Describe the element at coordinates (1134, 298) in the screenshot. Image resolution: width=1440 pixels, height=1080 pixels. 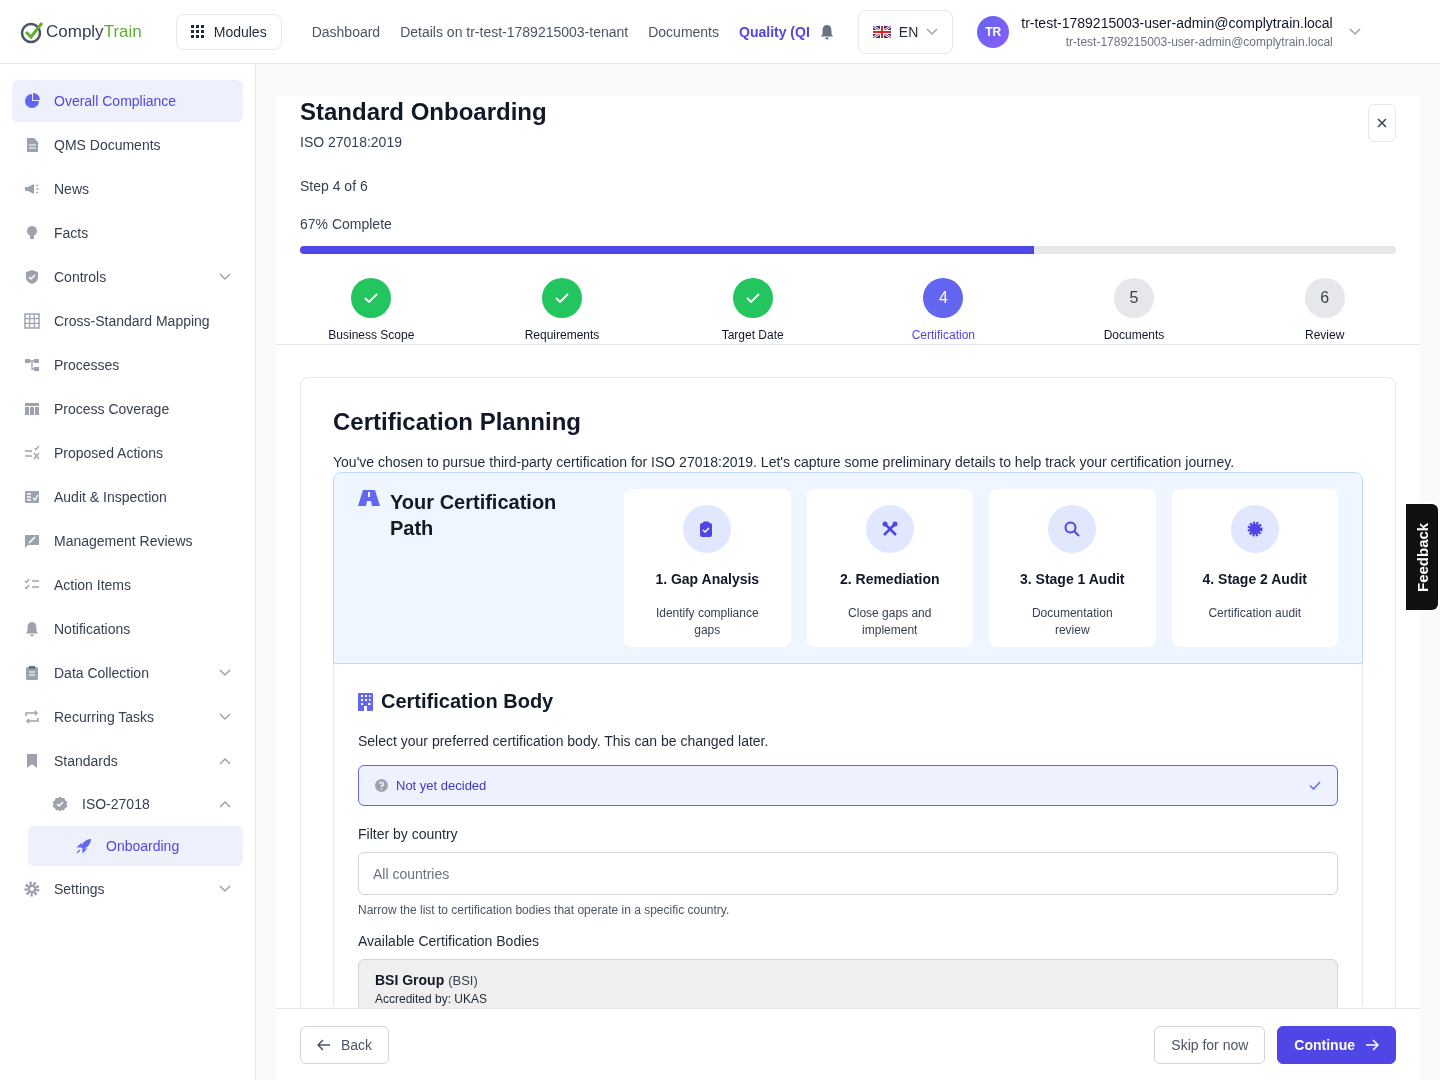
I see `step-circle: 5` at that location.